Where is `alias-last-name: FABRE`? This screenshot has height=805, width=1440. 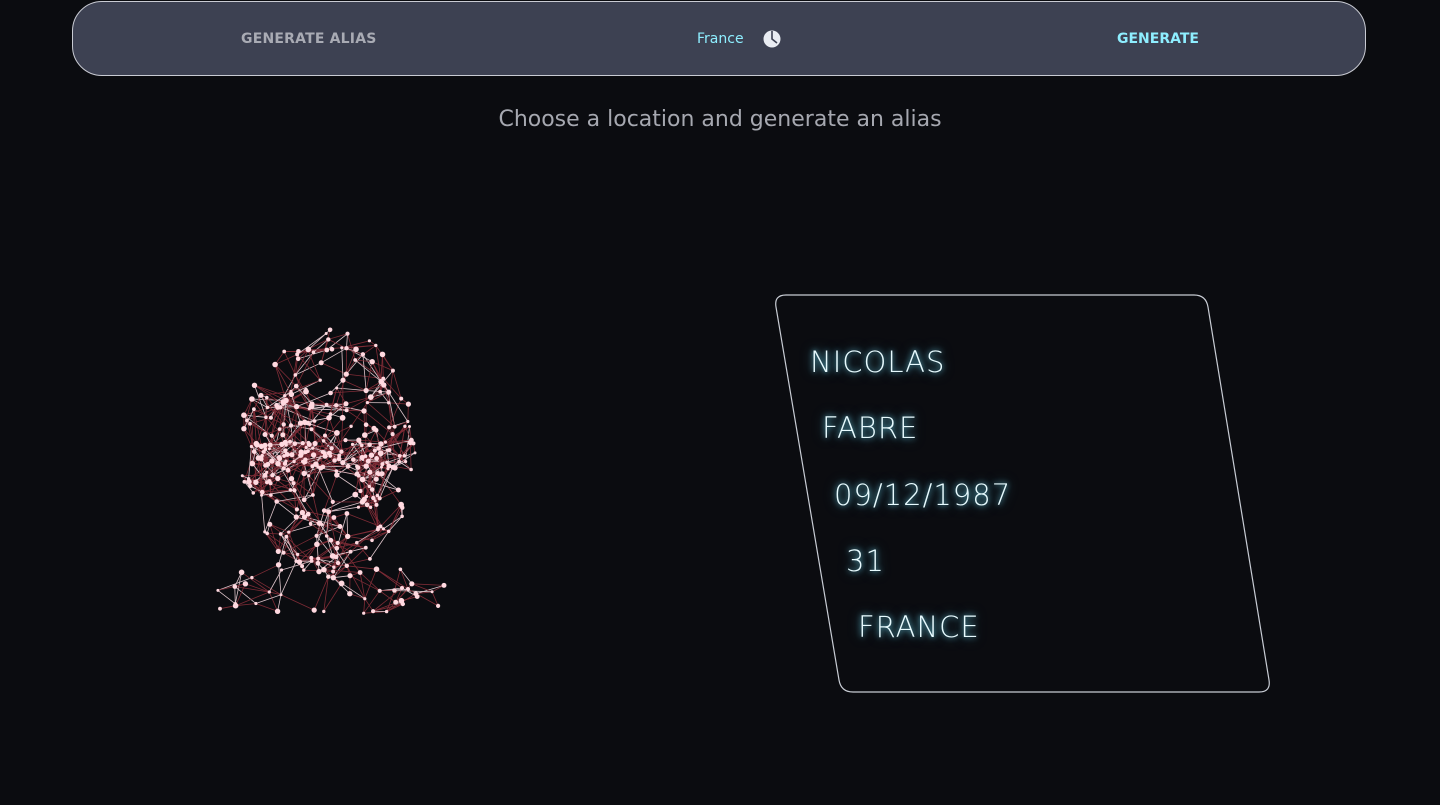
alias-last-name: FABRE is located at coordinates (870, 428).